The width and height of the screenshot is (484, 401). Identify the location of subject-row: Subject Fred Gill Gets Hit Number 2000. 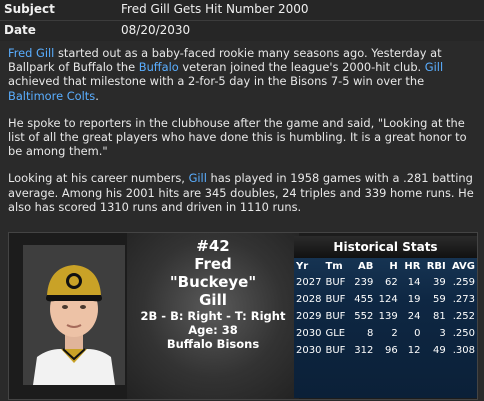
(242, 10).